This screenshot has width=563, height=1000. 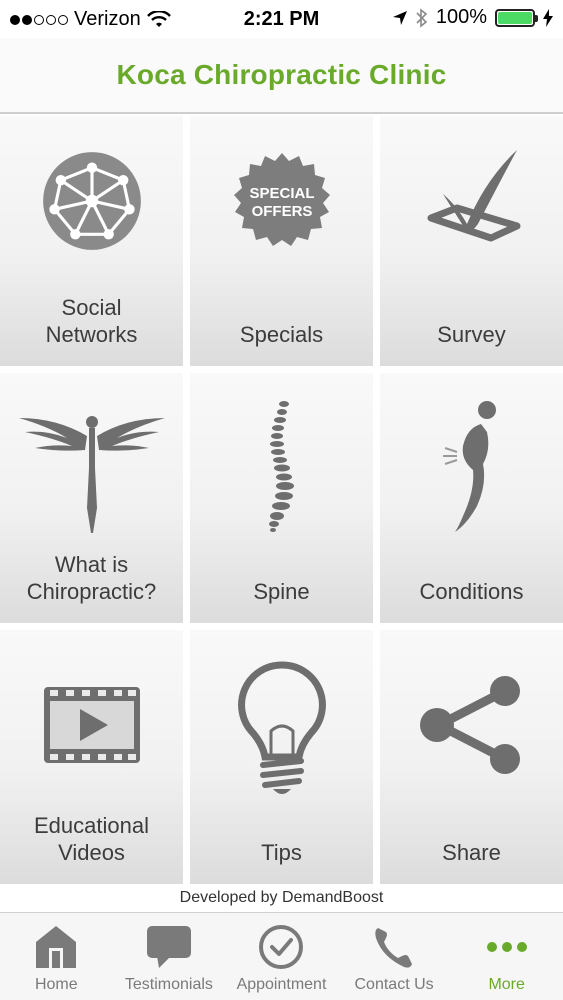 I want to click on bluetooth-icon, so click(x=422, y=17).